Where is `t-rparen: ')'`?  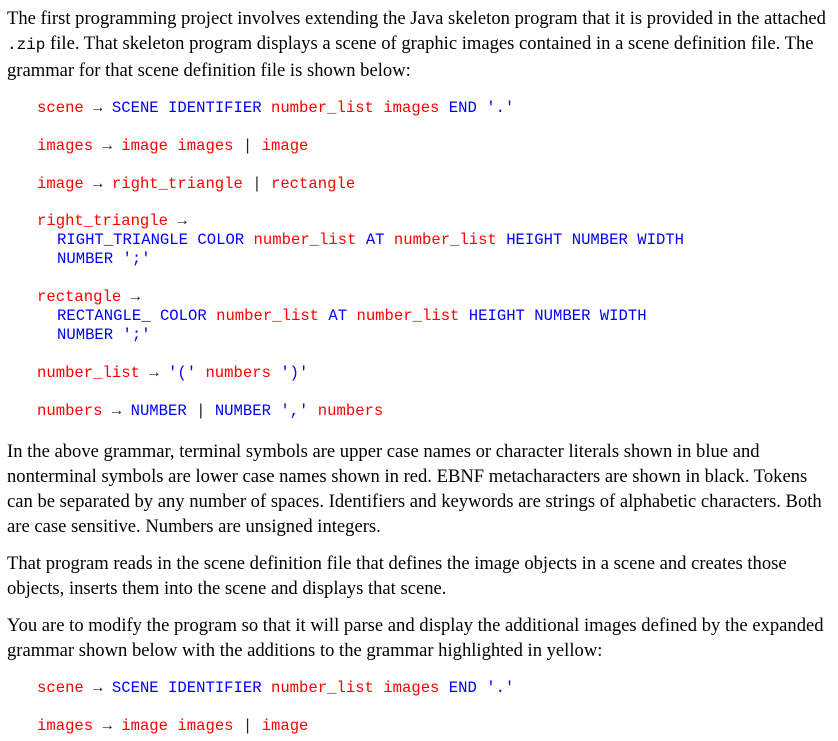 t-rparen: ')' is located at coordinates (294, 373).